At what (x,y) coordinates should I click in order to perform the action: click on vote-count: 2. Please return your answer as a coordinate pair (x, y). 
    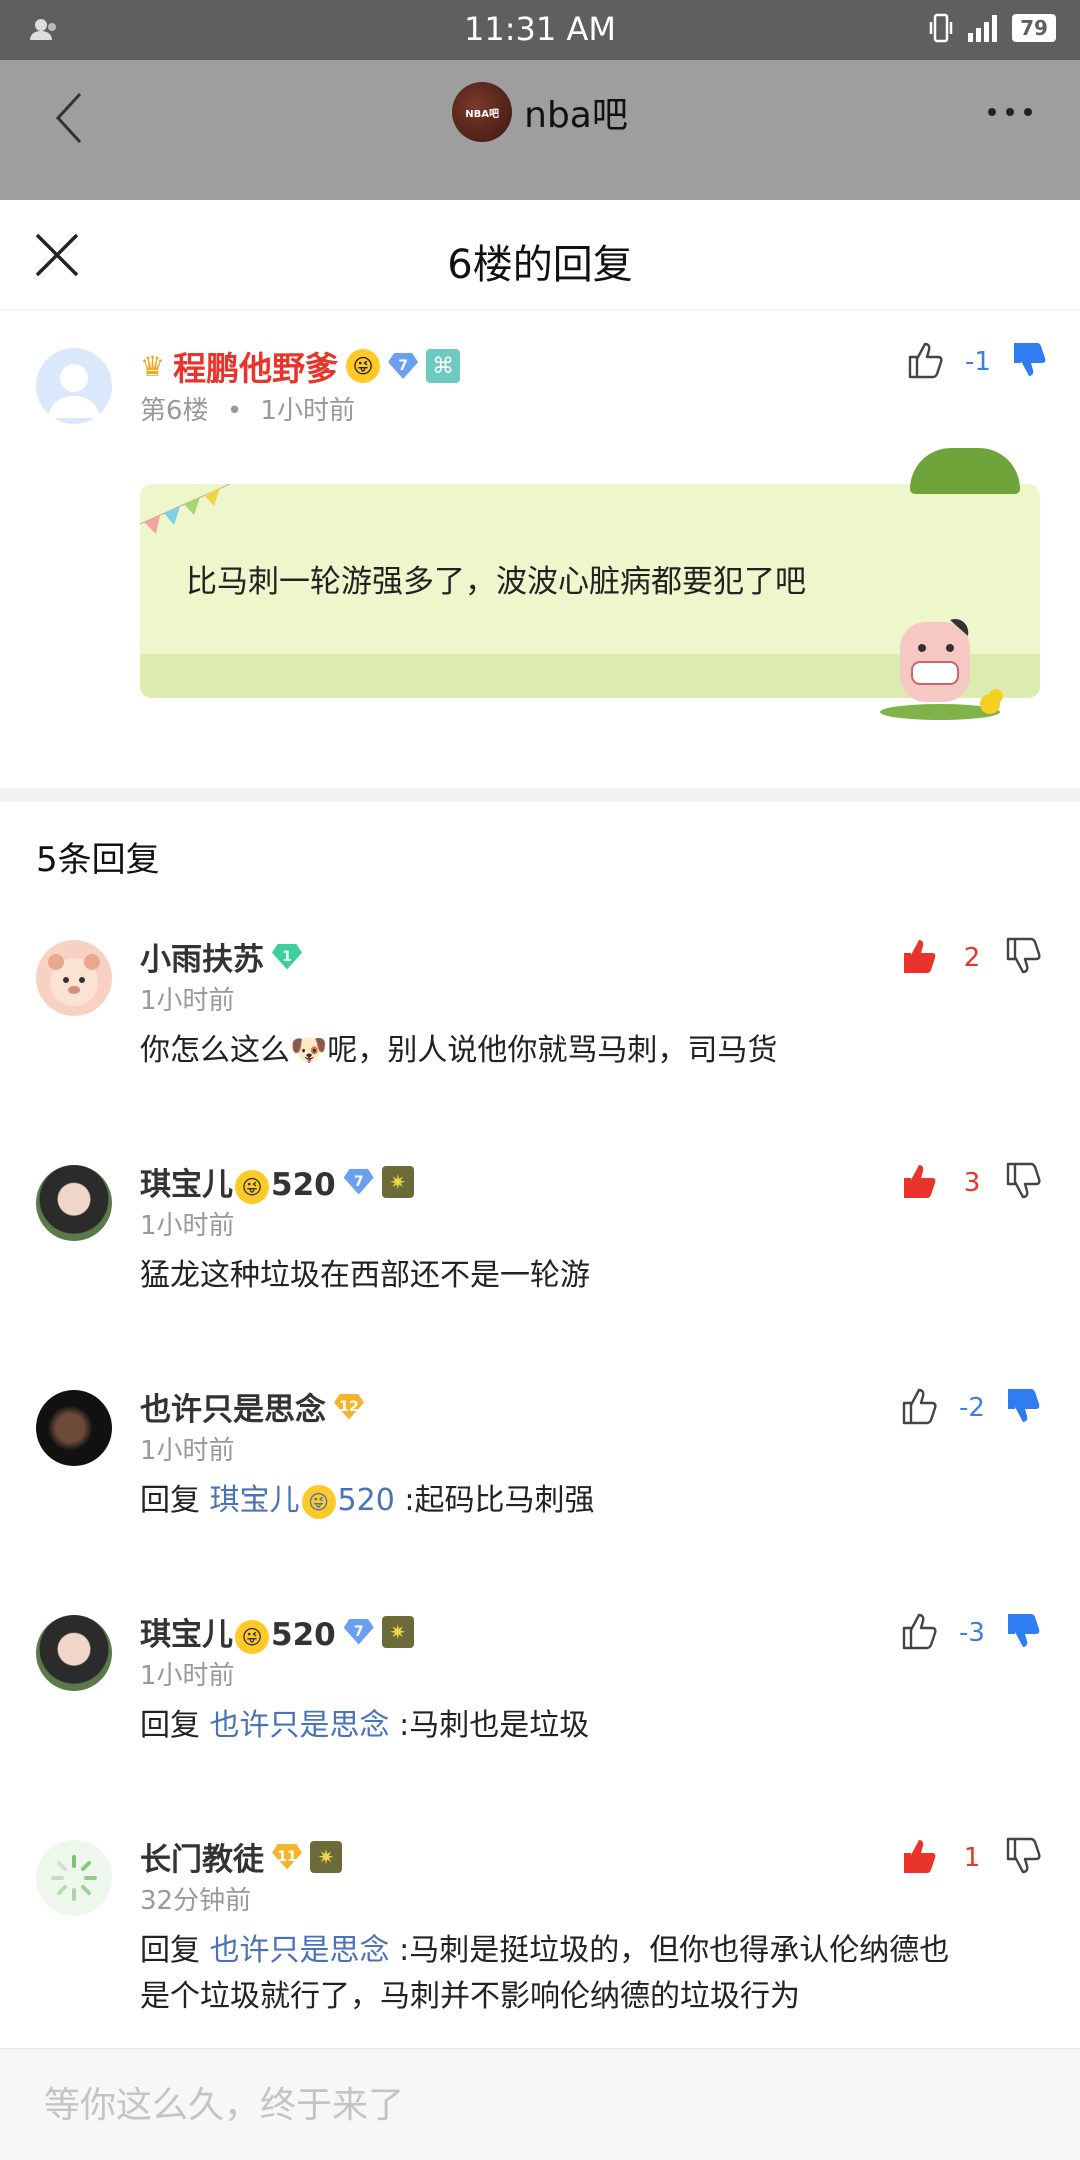
    Looking at the image, I should click on (972, 958).